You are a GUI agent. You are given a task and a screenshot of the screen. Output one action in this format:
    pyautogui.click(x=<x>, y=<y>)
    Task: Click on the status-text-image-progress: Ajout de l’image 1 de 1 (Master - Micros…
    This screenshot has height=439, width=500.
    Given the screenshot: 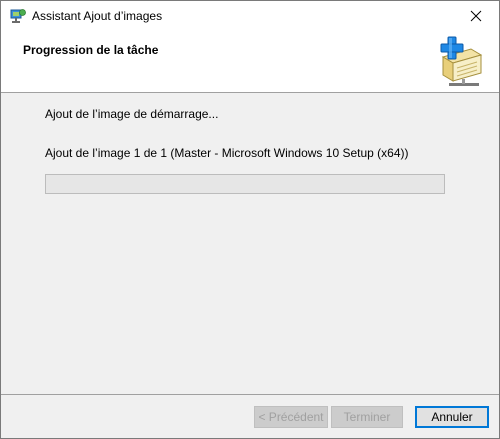 What is the action you would take?
    pyautogui.click(x=227, y=153)
    